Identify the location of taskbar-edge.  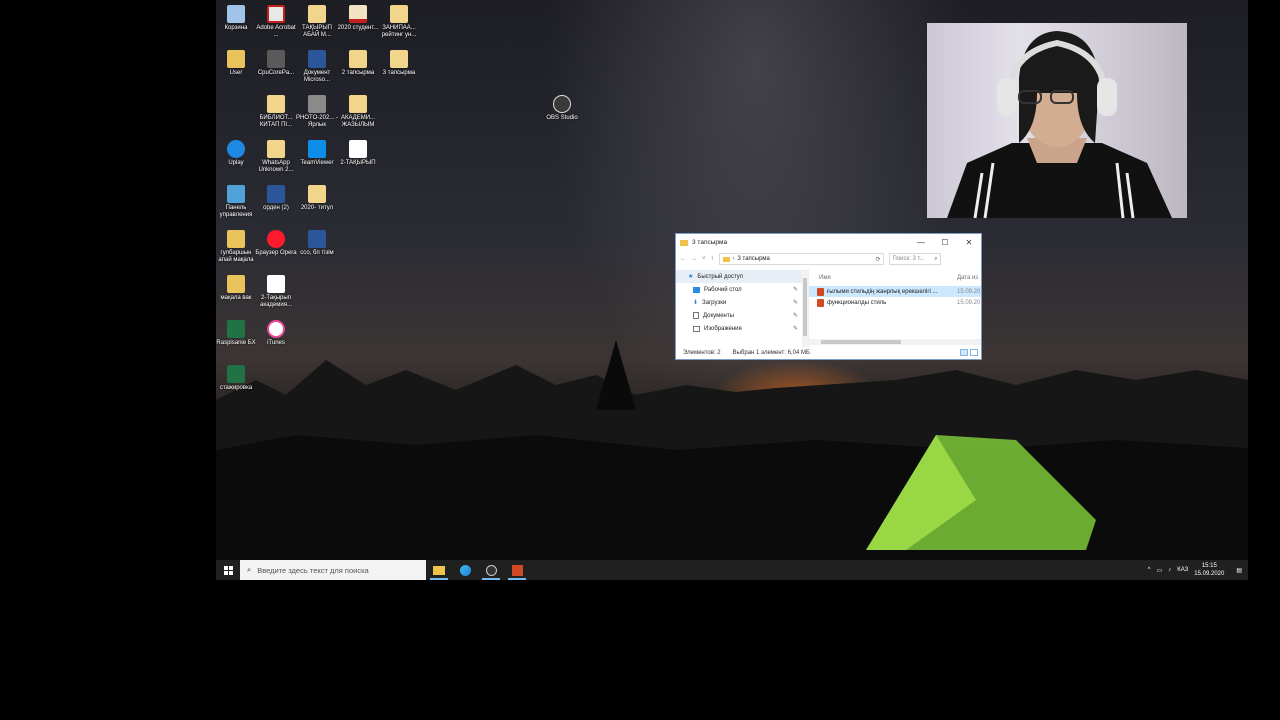
(465, 570).